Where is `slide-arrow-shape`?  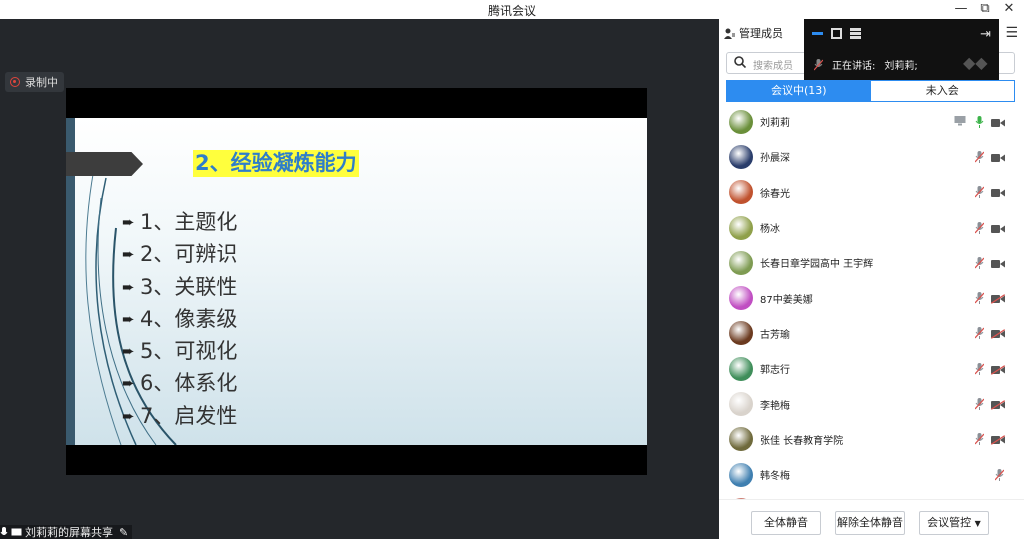 slide-arrow-shape is located at coordinates (104, 164).